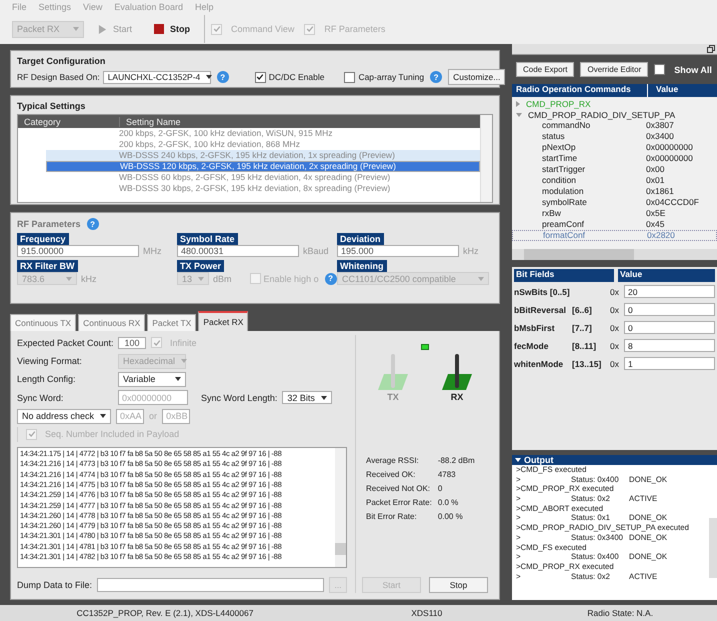  Describe the element at coordinates (132, 342) in the screenshot. I see `input-field: 100` at that location.